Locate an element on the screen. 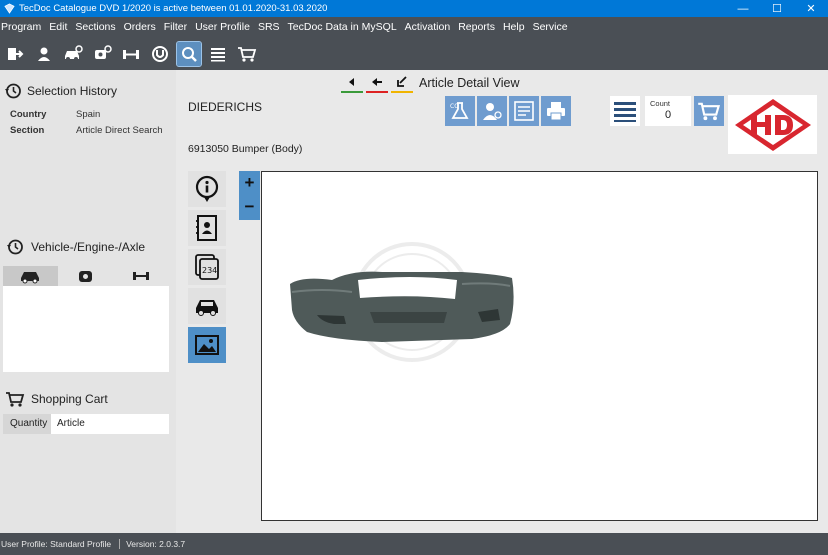  article-actions: CO is located at coordinates (509, 111).